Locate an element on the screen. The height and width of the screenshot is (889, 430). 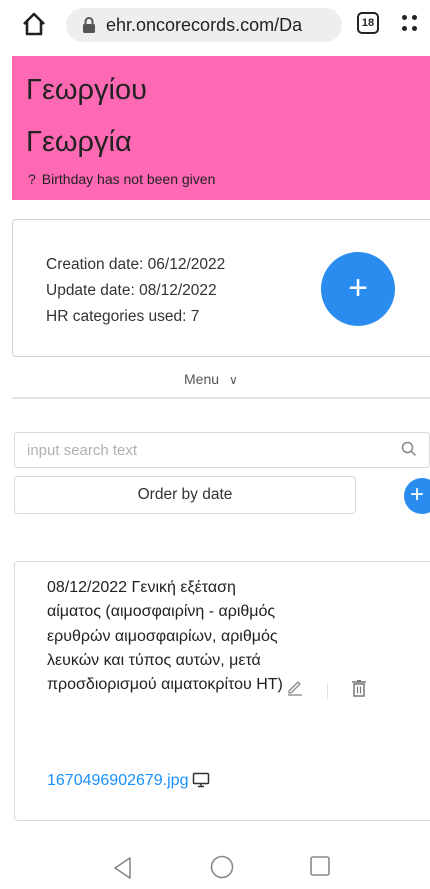
browser-toolbar: ehr.oncorecords.com/Da 18 is located at coordinates (215, 25).